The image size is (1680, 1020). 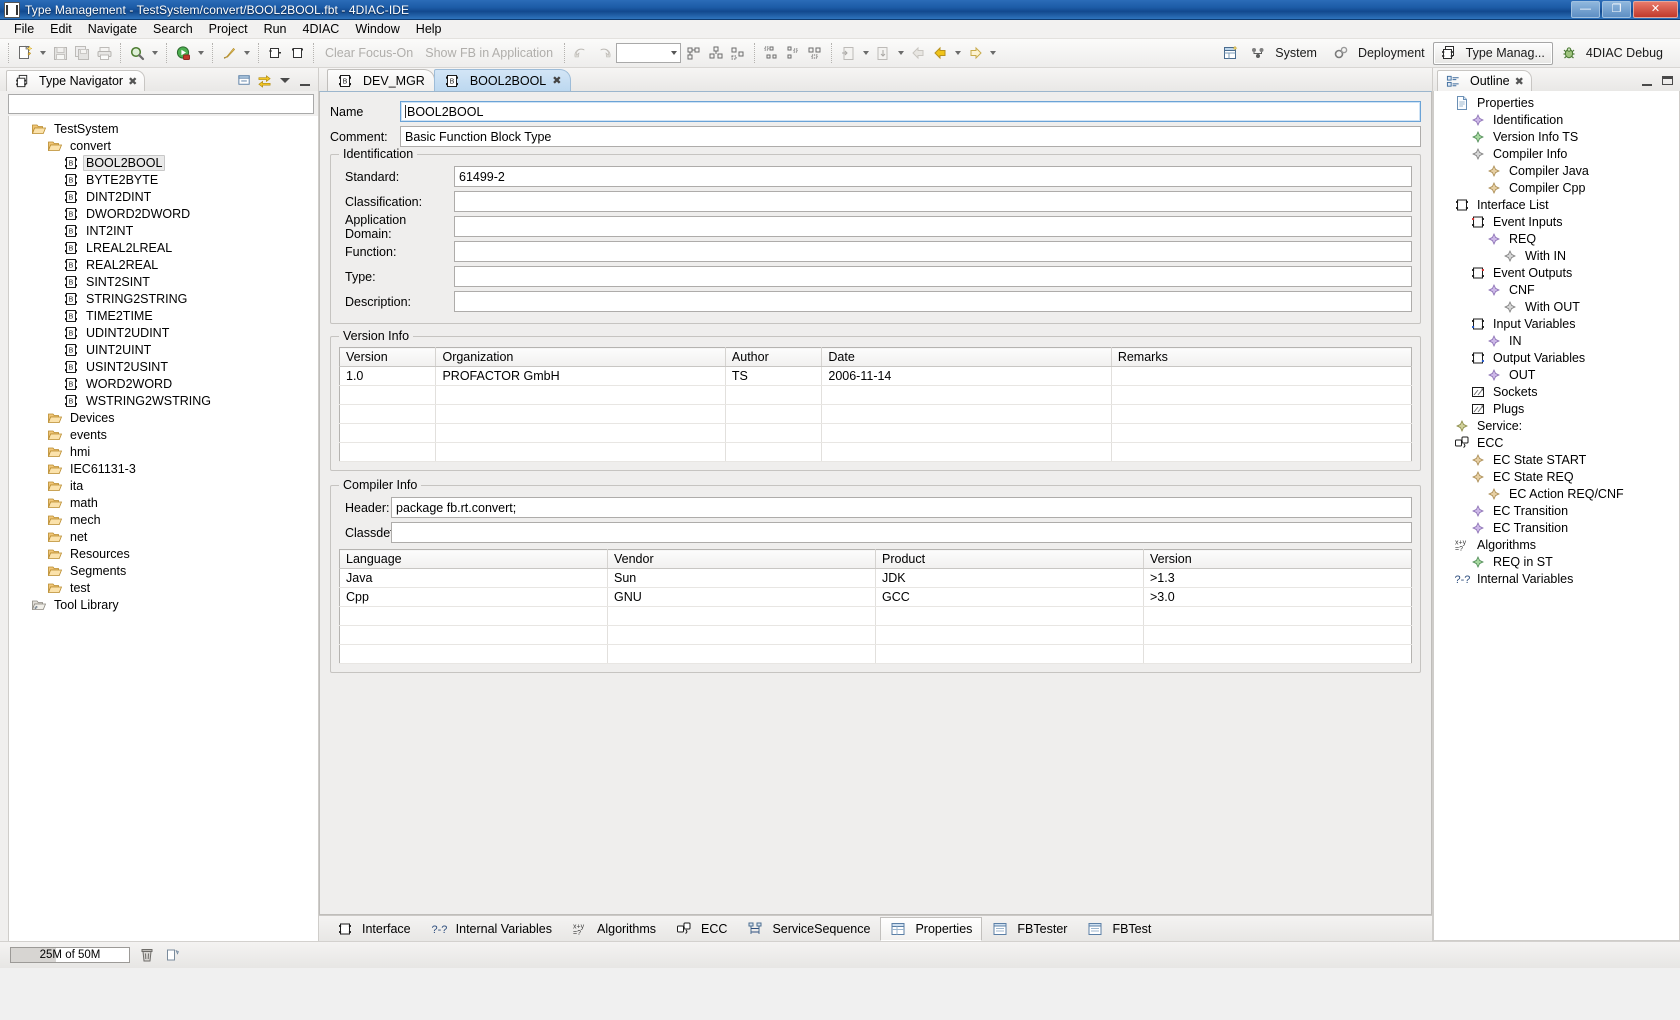 I want to click on table-row: 1.0 PROFACTOR GmbH TS 2006-11-14, so click(x=875, y=376).